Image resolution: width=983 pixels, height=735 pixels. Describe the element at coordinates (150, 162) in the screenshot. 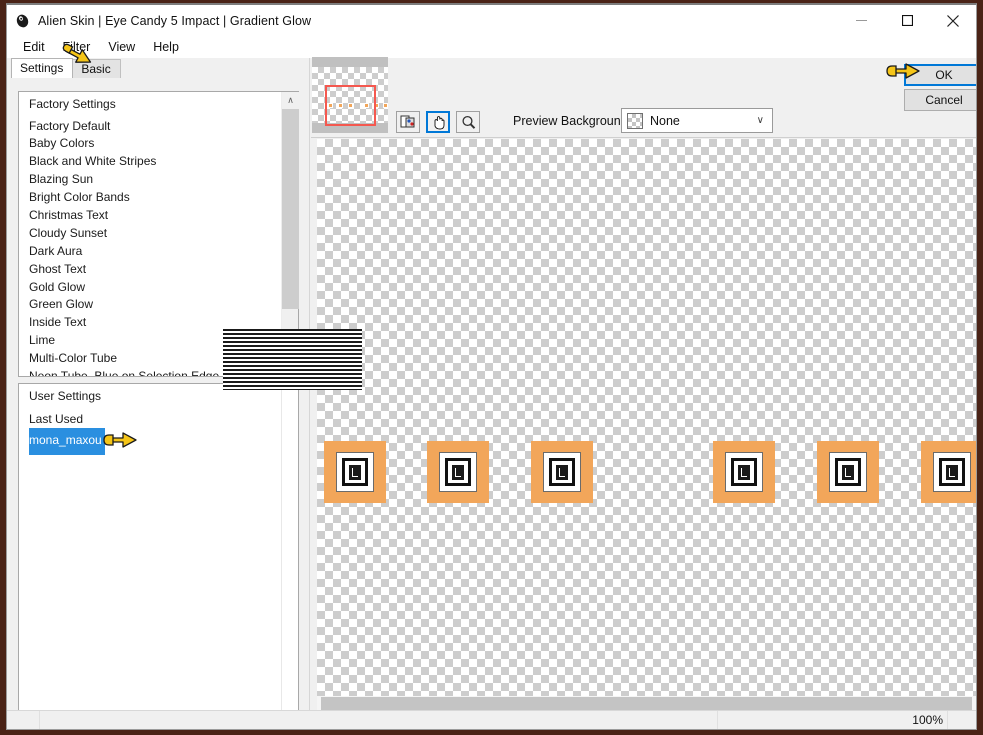

I see `list-item: Black and White Stripes` at that location.